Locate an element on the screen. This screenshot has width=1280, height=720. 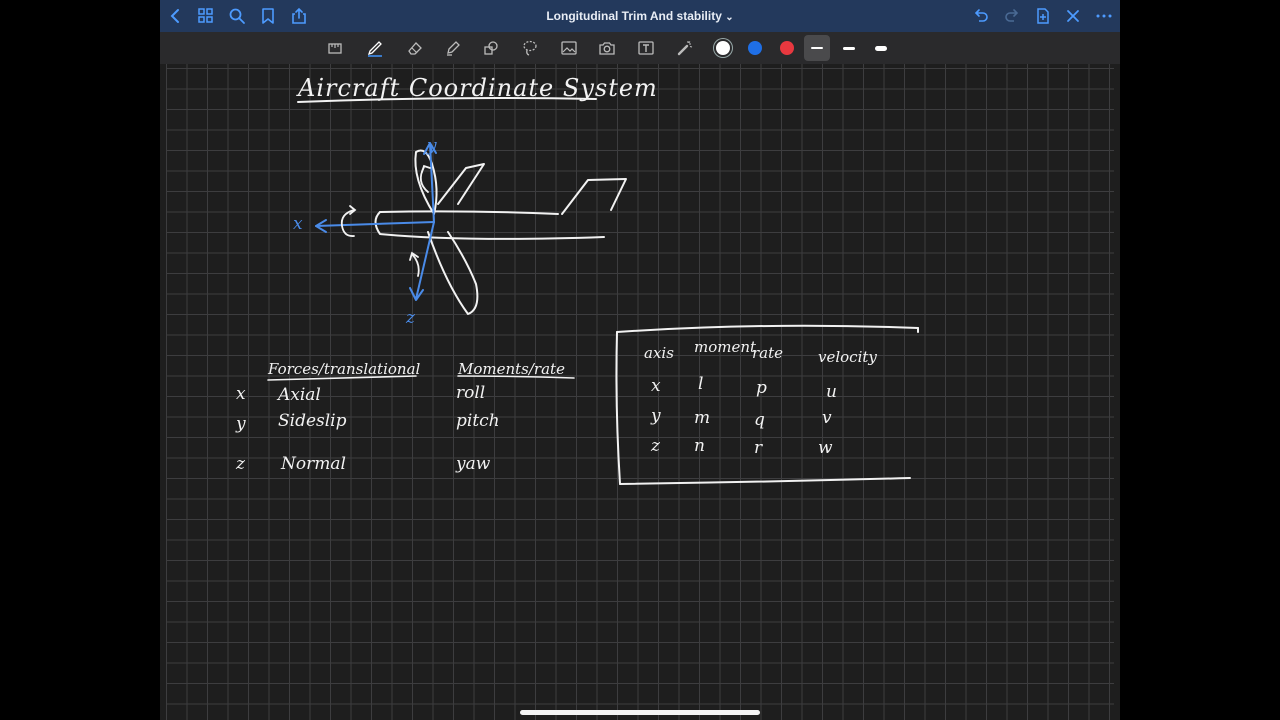
table-cell: v is located at coordinates (827, 418).